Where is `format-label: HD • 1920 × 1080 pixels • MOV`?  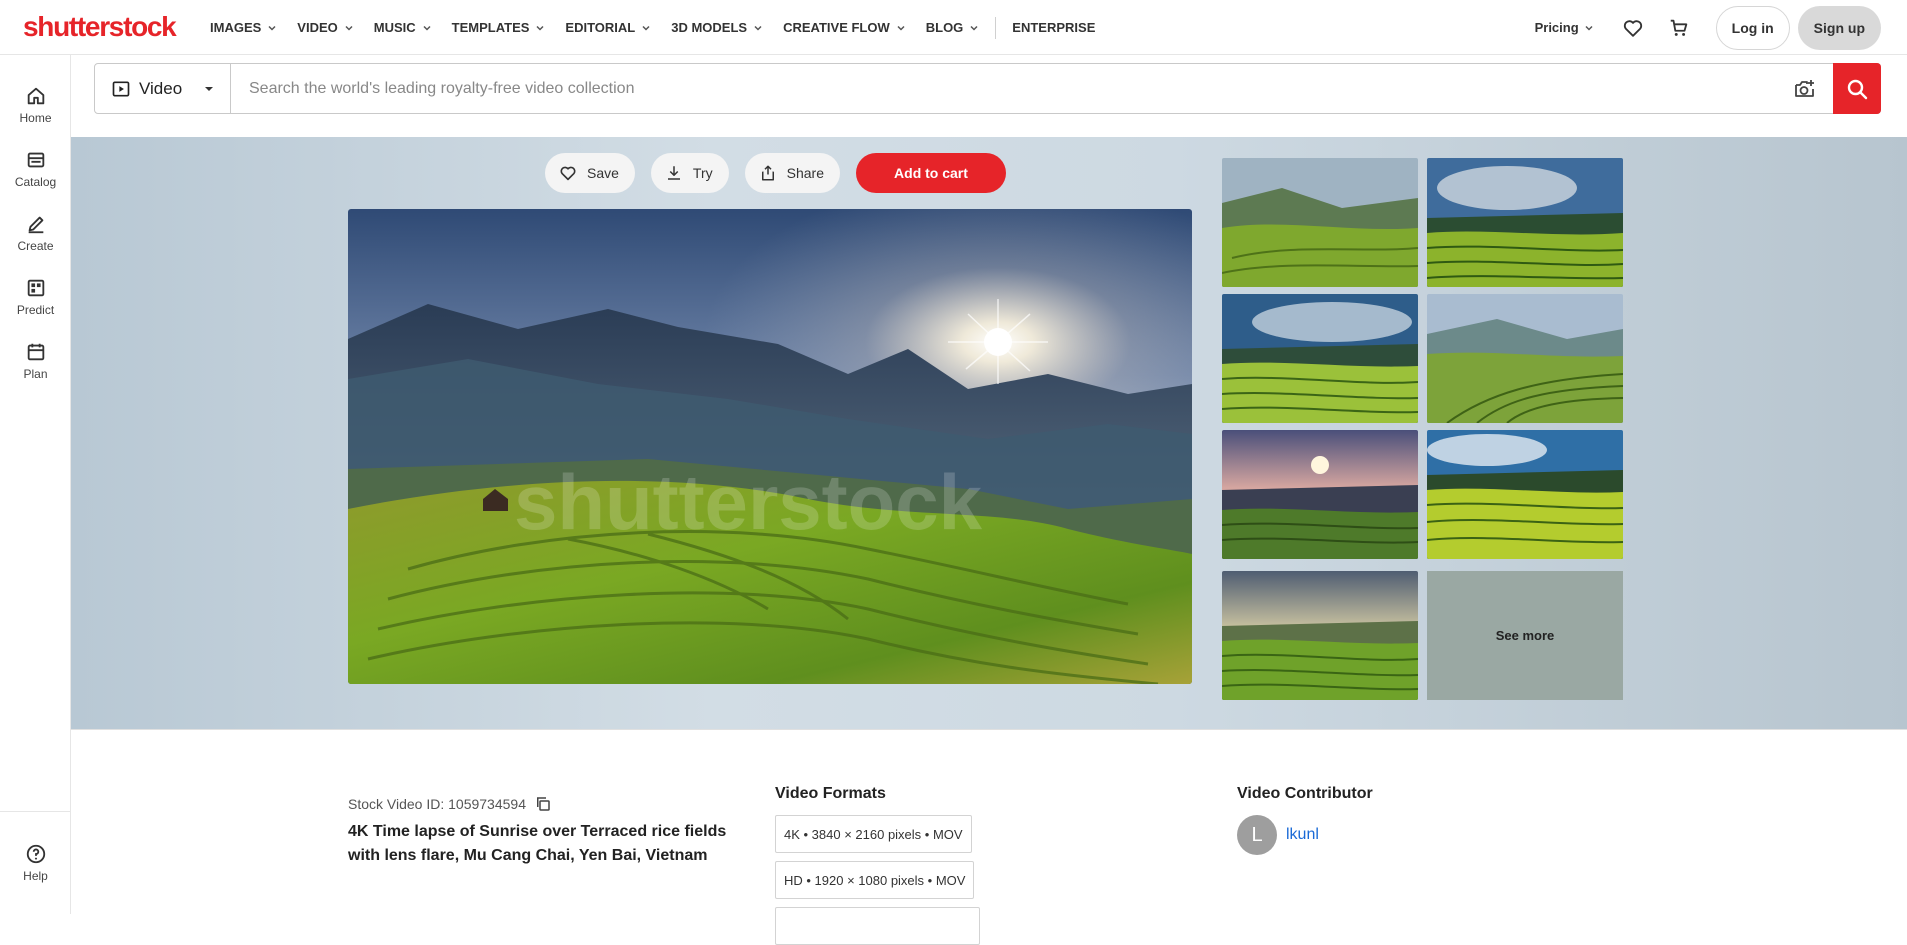
format-label: HD • 1920 × 1080 pixels • MOV is located at coordinates (875, 880).